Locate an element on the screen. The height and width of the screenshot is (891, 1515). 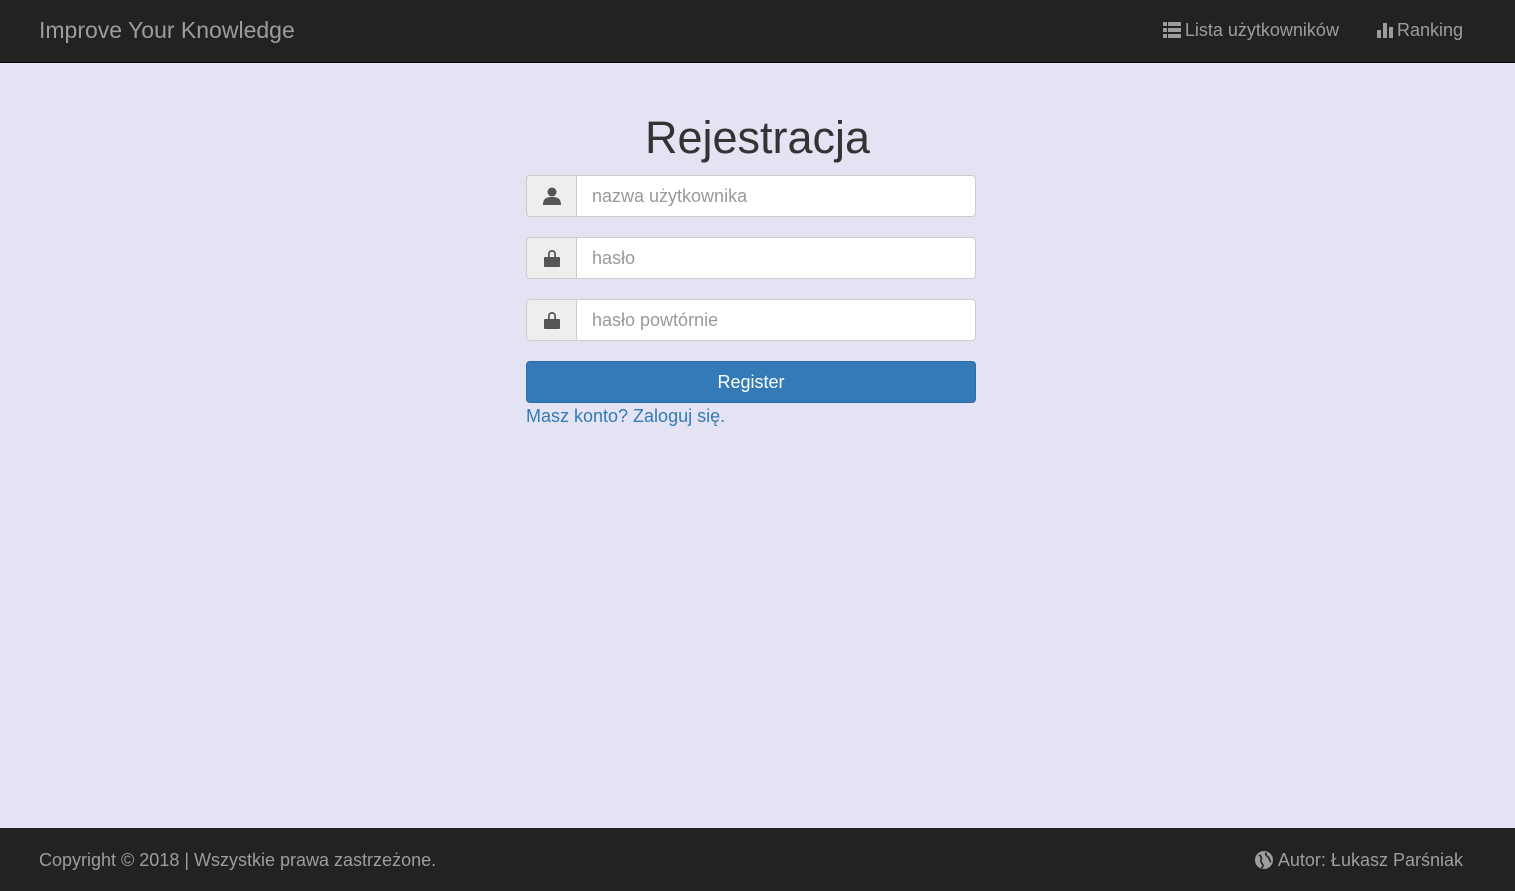
nav-link-ranking: Ranking is located at coordinates (1419, 30).